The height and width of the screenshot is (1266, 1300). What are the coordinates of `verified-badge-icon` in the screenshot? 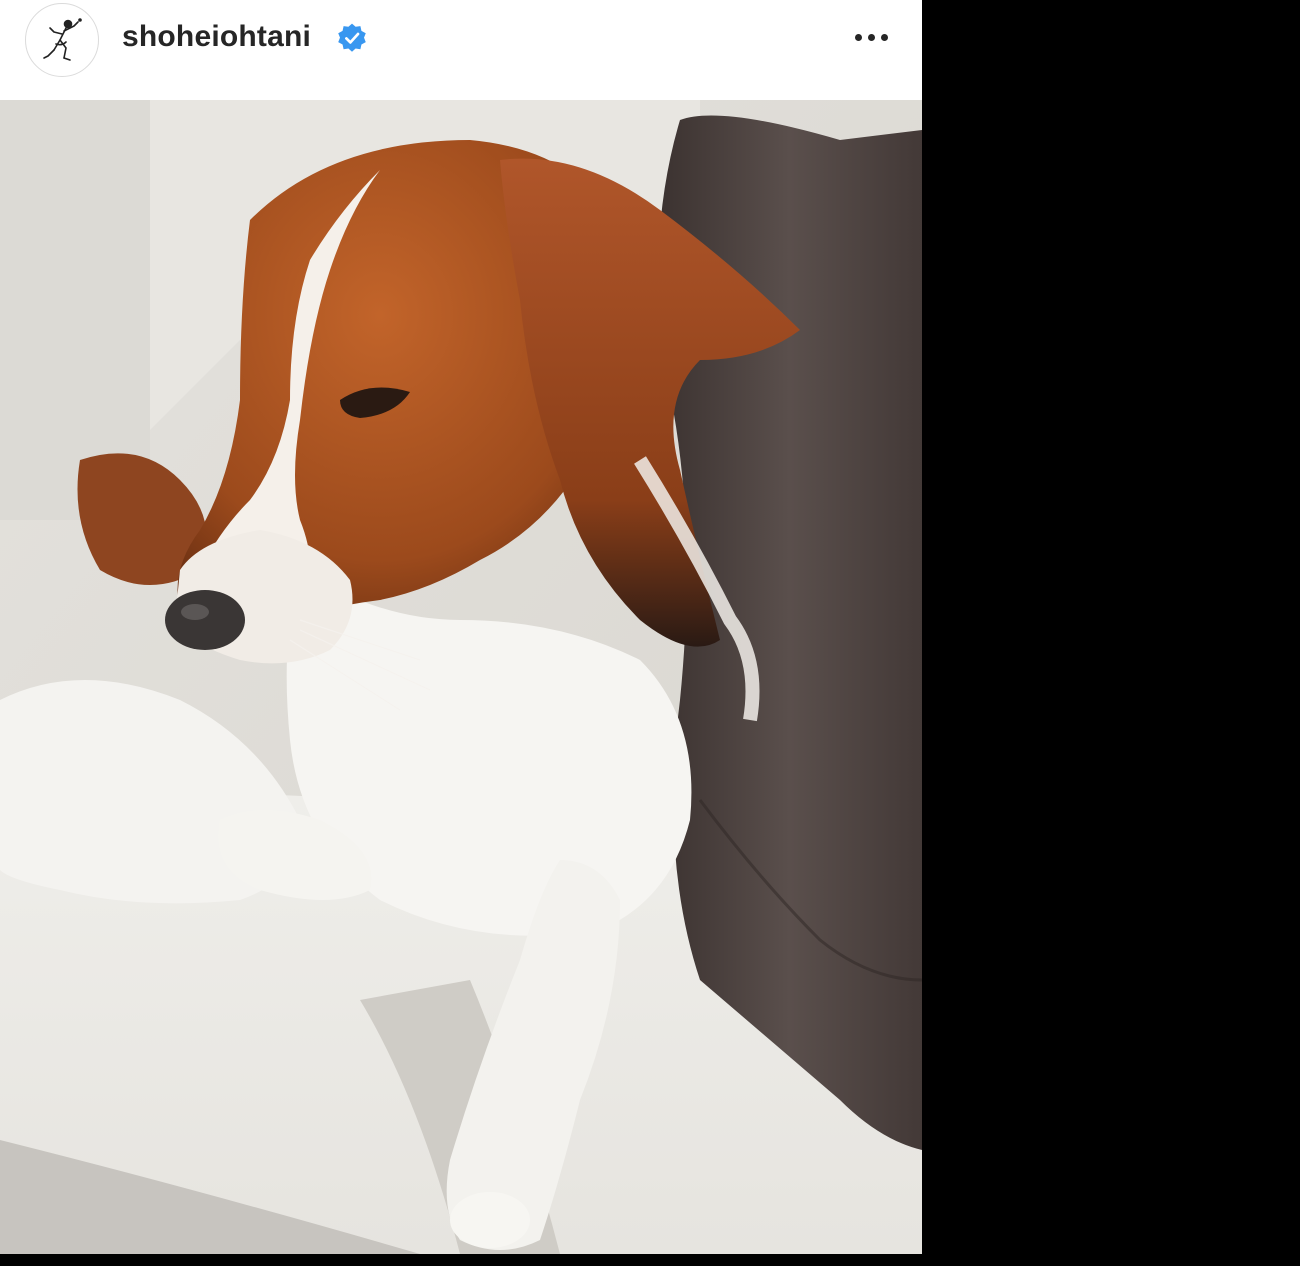 It's located at (352, 37).